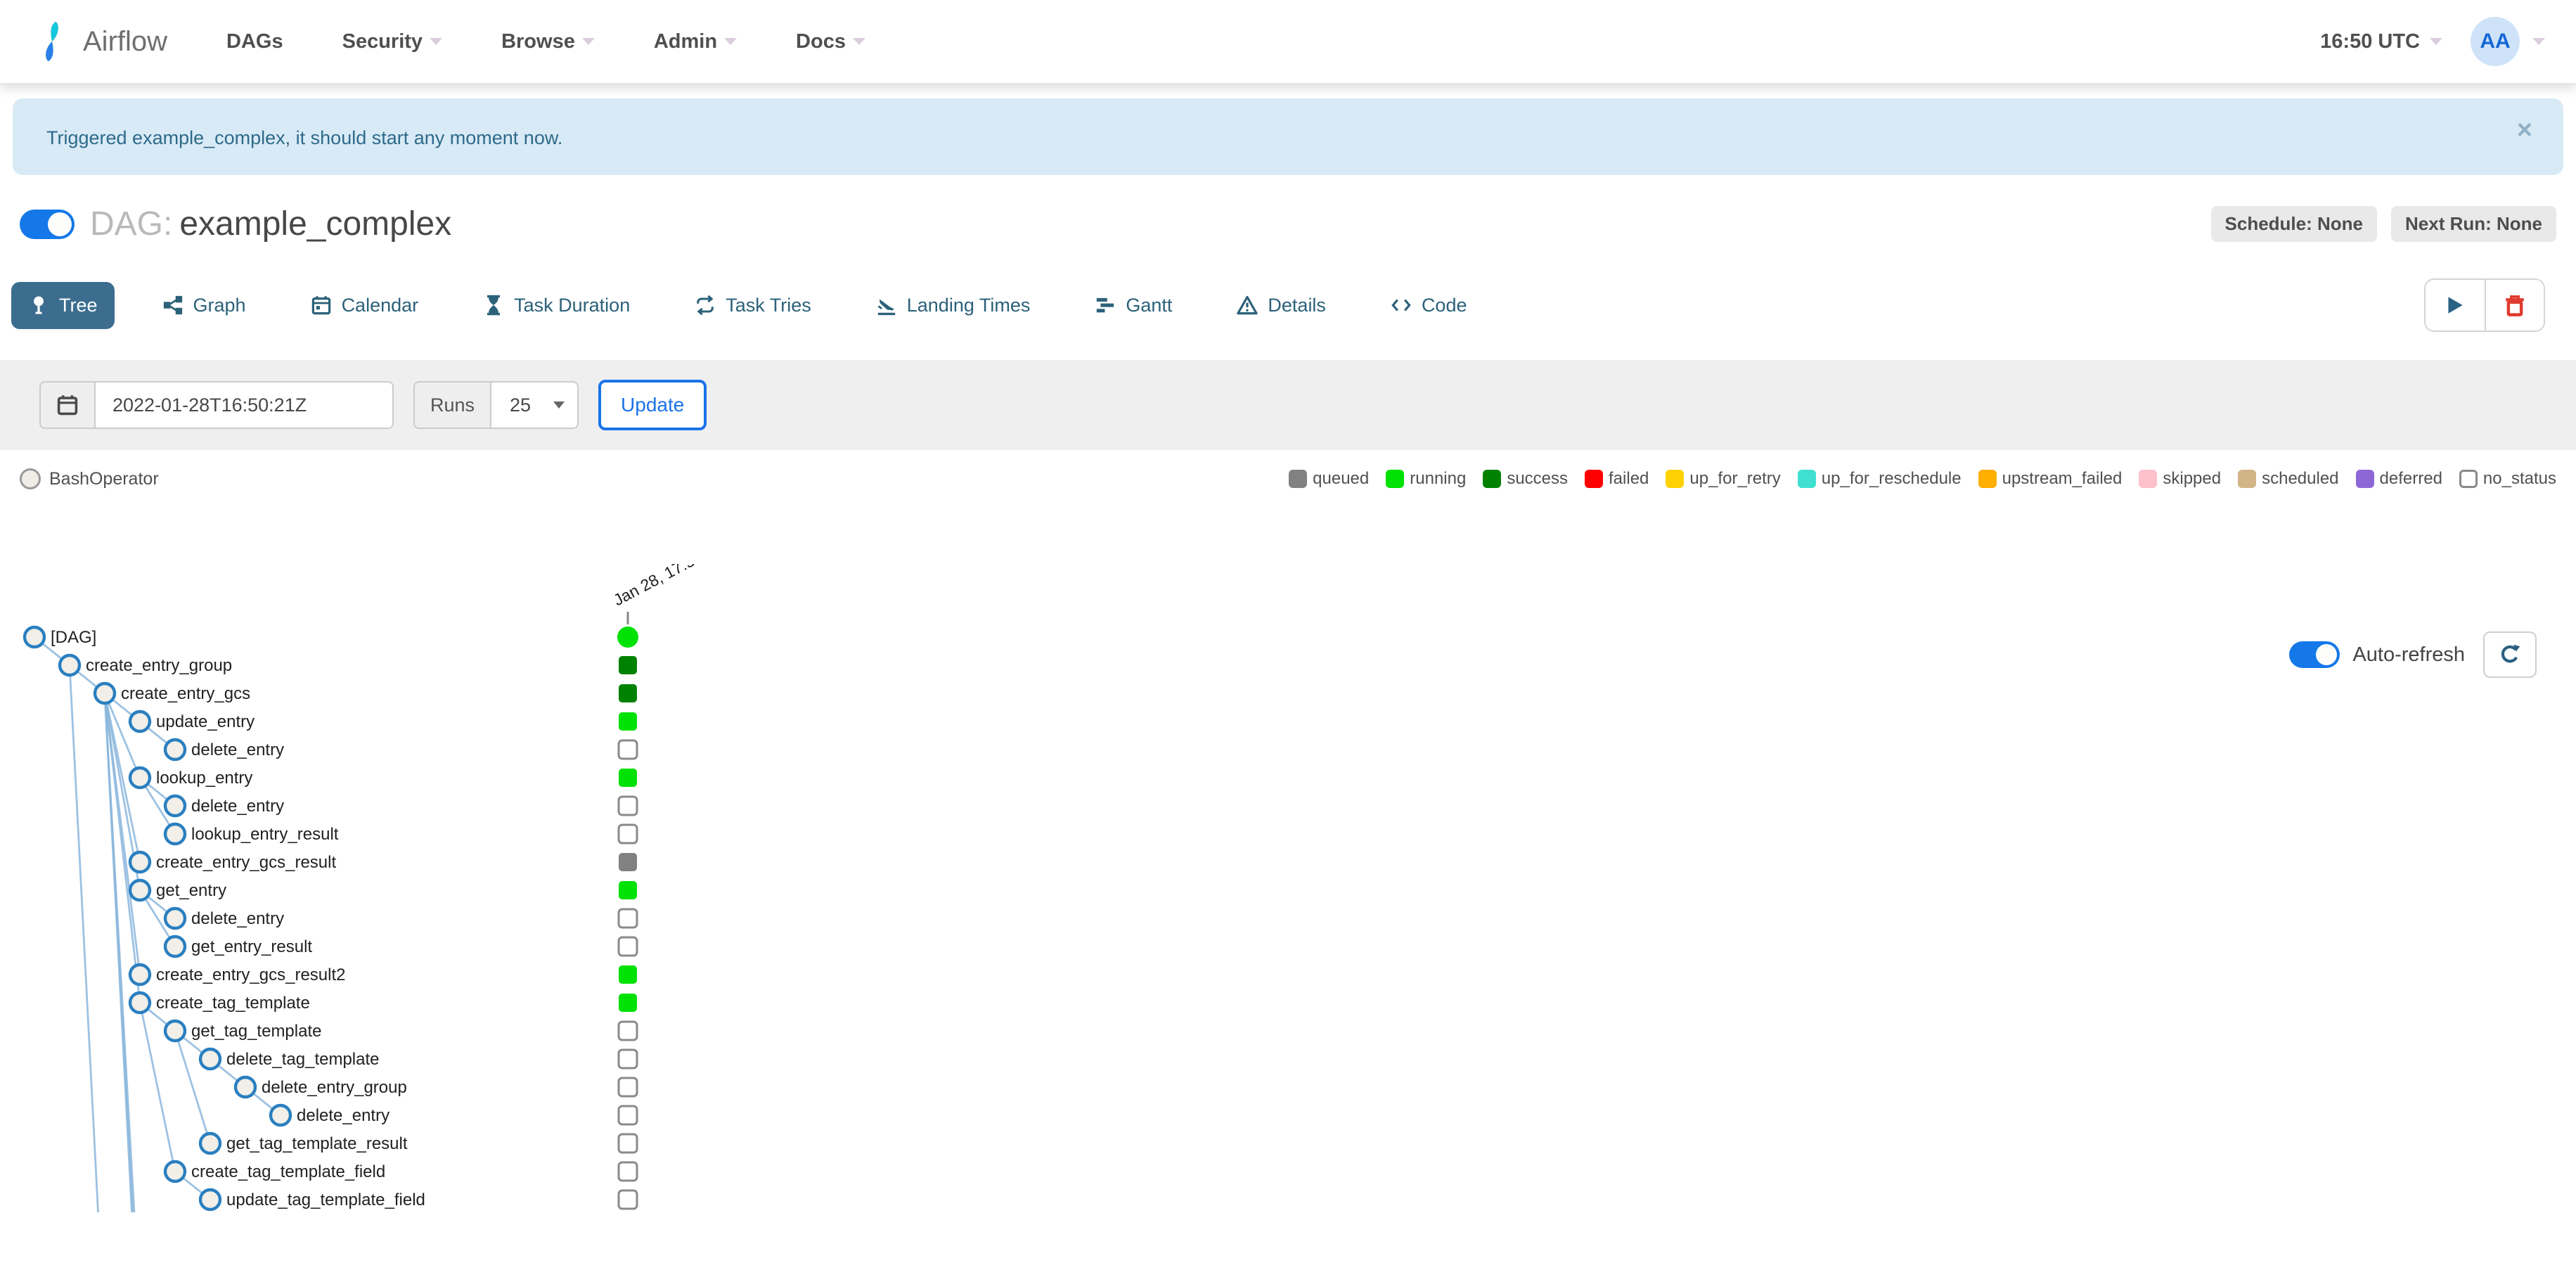  What do you see at coordinates (2495, 42) in the screenshot?
I see `avatar: AA` at bounding box center [2495, 42].